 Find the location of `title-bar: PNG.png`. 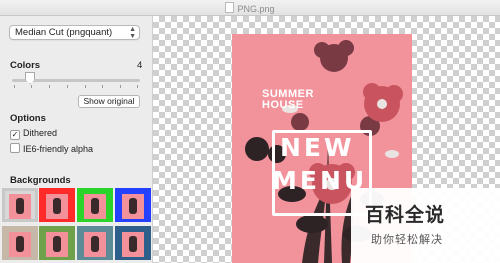

title-bar: PNG.png is located at coordinates (250, 8).